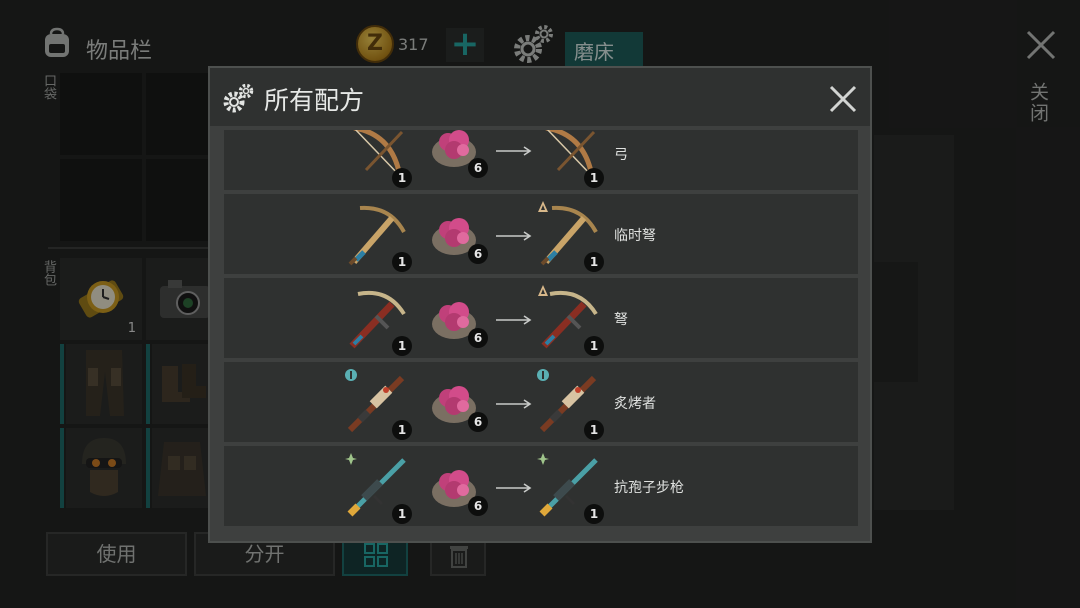 The width and height of the screenshot is (1080, 608). I want to click on recipe-row-crossbow: 1 6 1 弩, so click(541, 318).